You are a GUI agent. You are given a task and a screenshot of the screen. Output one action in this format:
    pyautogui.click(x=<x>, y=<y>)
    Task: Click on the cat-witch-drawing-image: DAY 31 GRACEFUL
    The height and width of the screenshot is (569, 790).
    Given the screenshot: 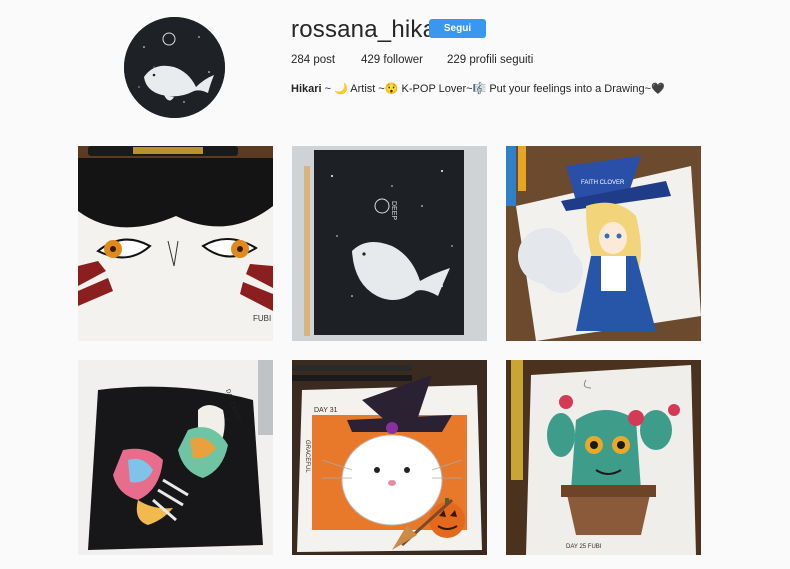 What is the action you would take?
    pyautogui.click(x=389, y=457)
    